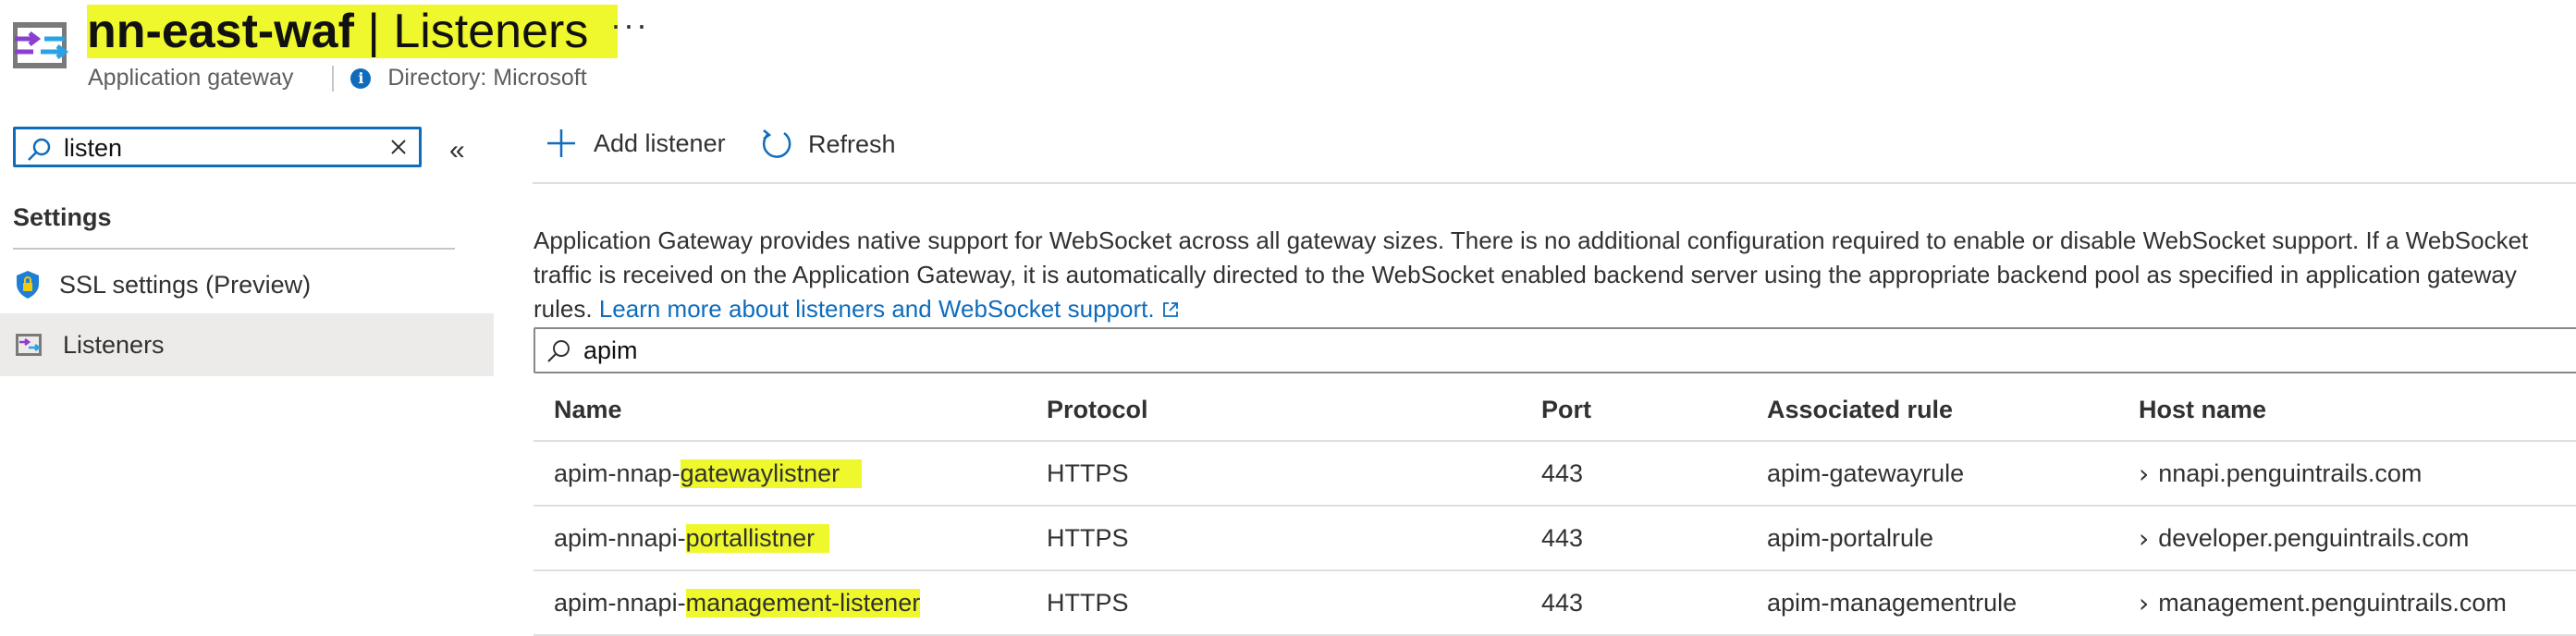  Describe the element at coordinates (692, 538) in the screenshot. I see `listener-name: apim-nnapi-portallistner` at that location.